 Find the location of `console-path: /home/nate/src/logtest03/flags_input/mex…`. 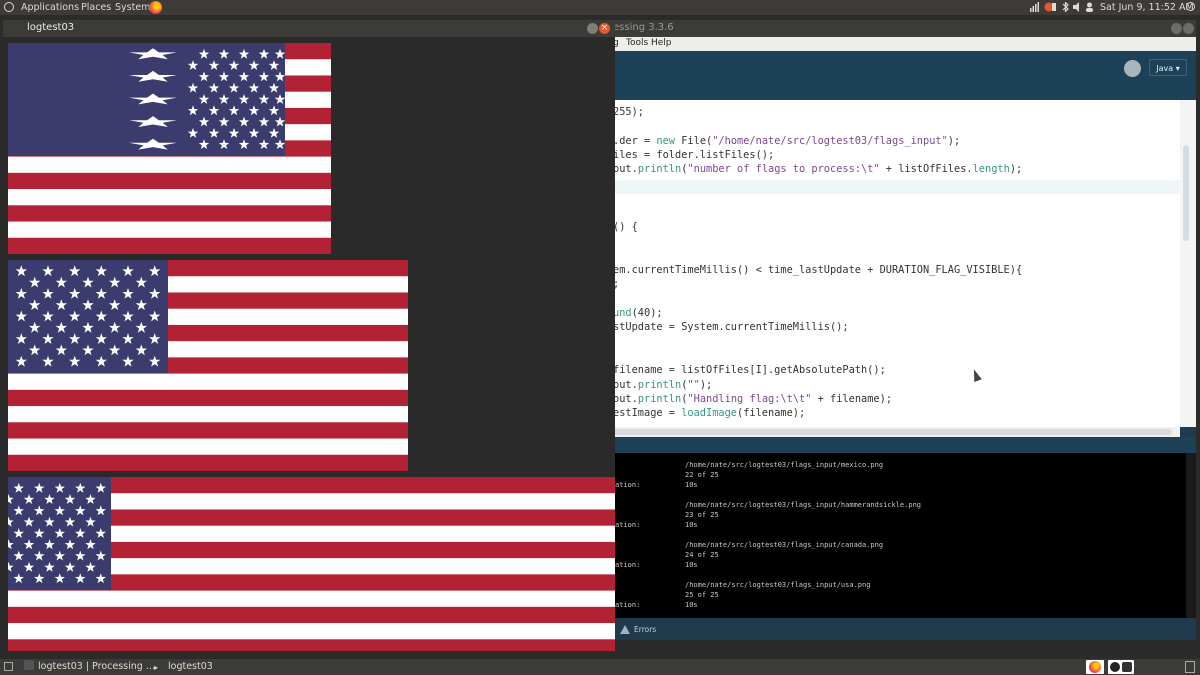

console-path: /home/nate/src/logtest03/flags_input/mex… is located at coordinates (784, 465).